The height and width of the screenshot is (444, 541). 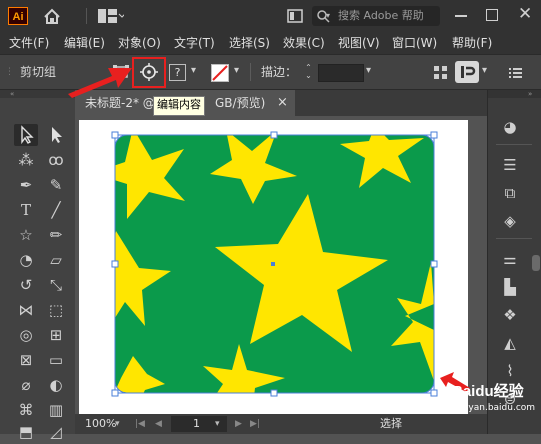 I want to click on page-field: 1 ▾, so click(x=199, y=424).